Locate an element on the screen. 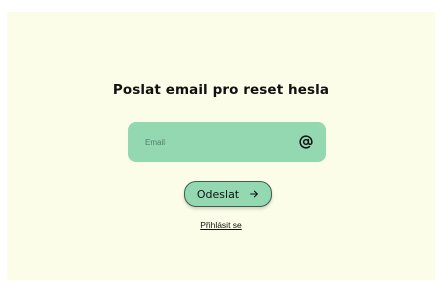 Image resolution: width=442 pixels, height=282 pixels. login-link-container: Přihlásit se is located at coordinates (221, 225).